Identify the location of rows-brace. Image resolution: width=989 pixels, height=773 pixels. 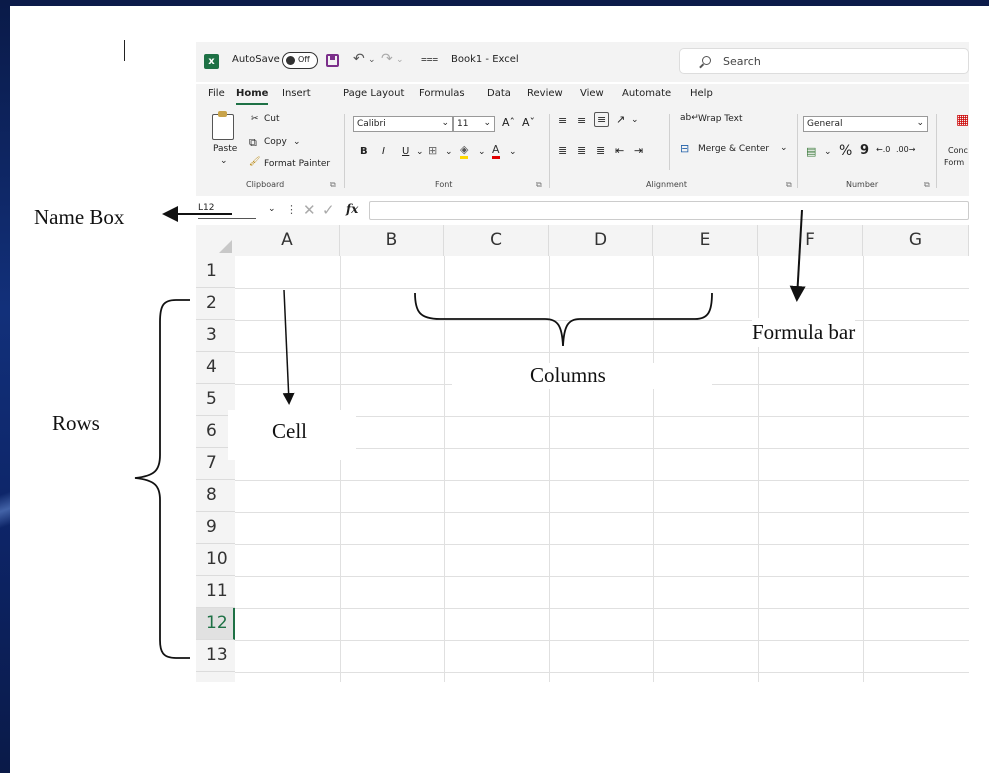
(162, 479).